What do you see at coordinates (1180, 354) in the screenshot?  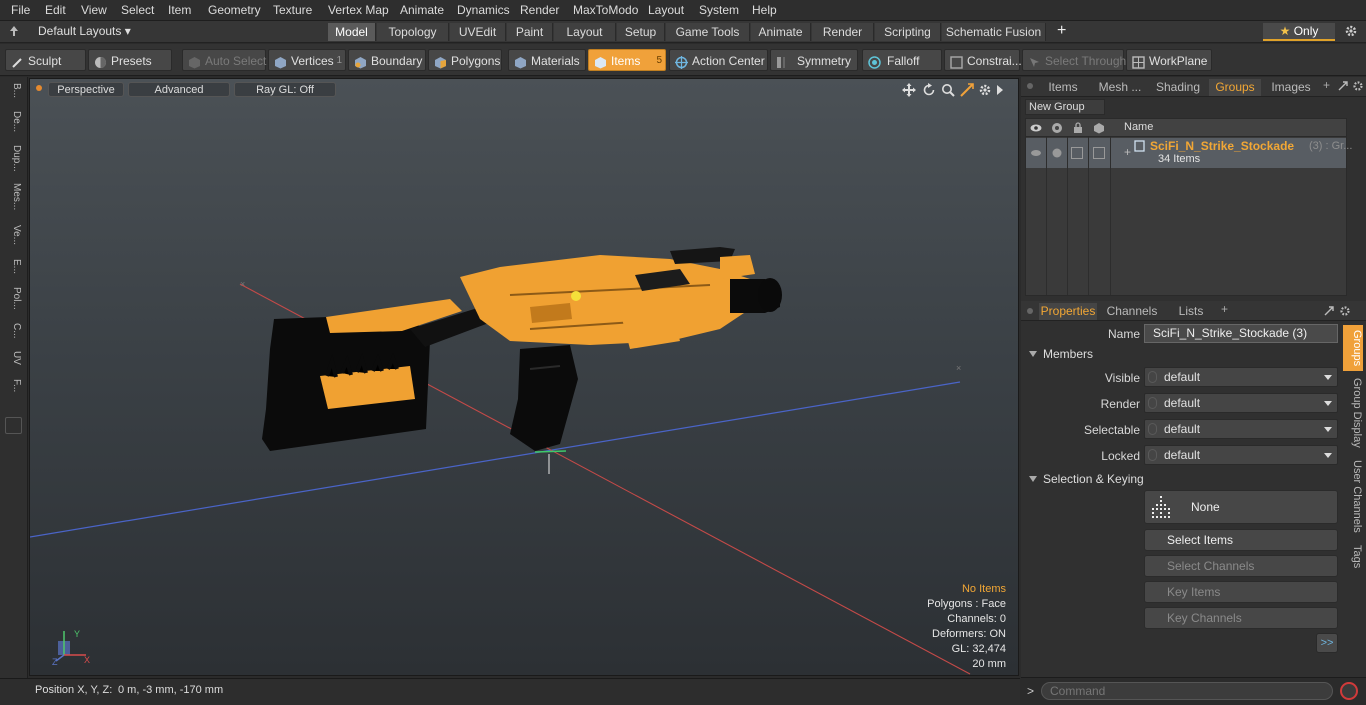 I see `members-section-header: Members` at bounding box center [1180, 354].